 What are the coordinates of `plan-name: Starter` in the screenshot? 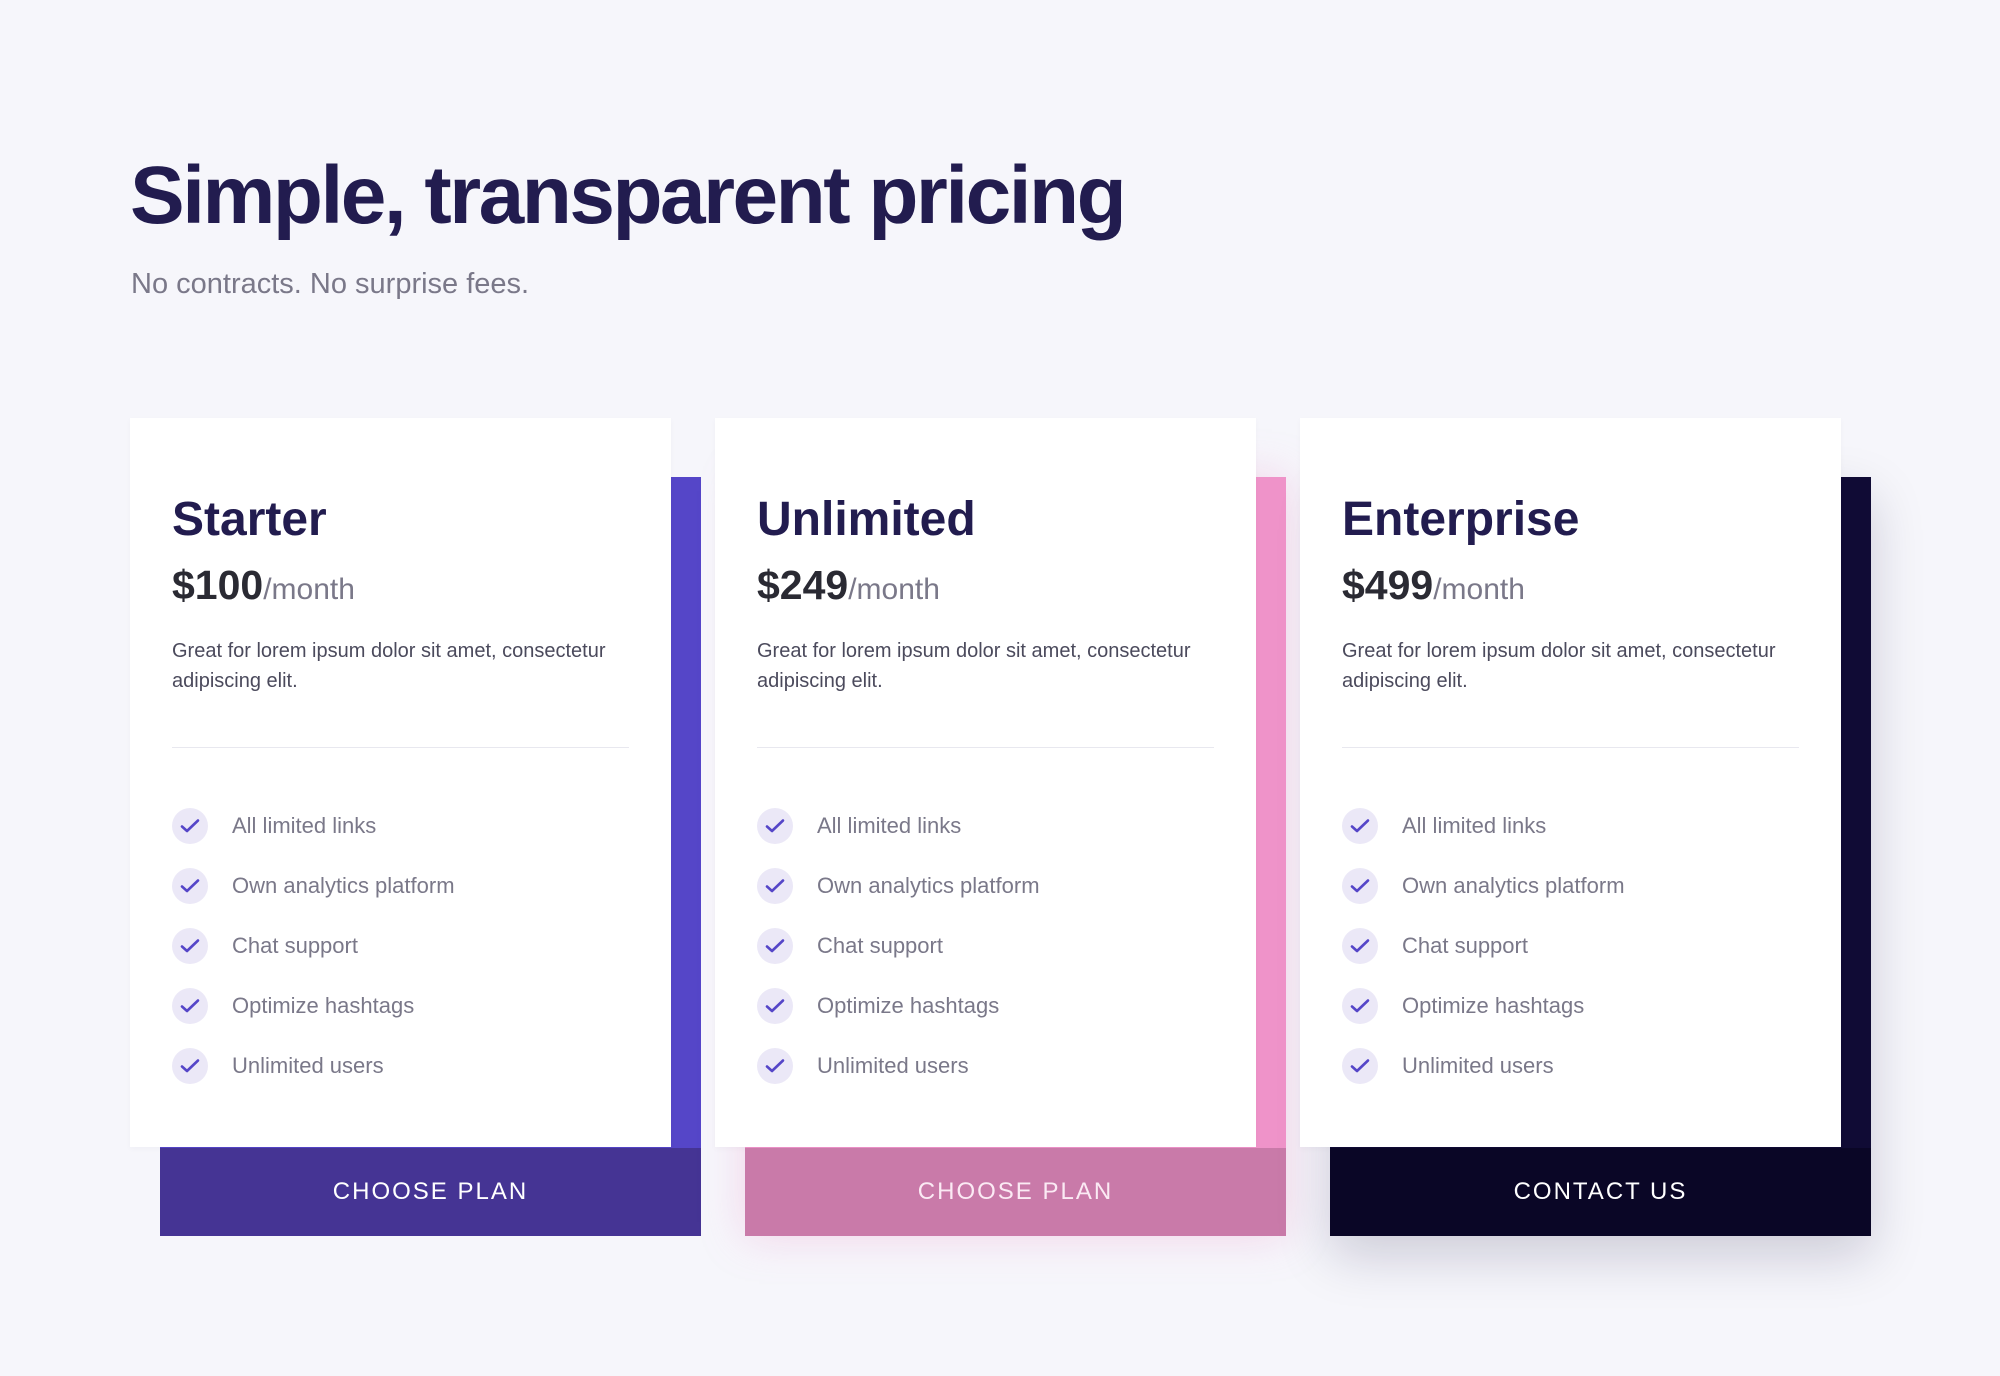 It's located at (249, 519).